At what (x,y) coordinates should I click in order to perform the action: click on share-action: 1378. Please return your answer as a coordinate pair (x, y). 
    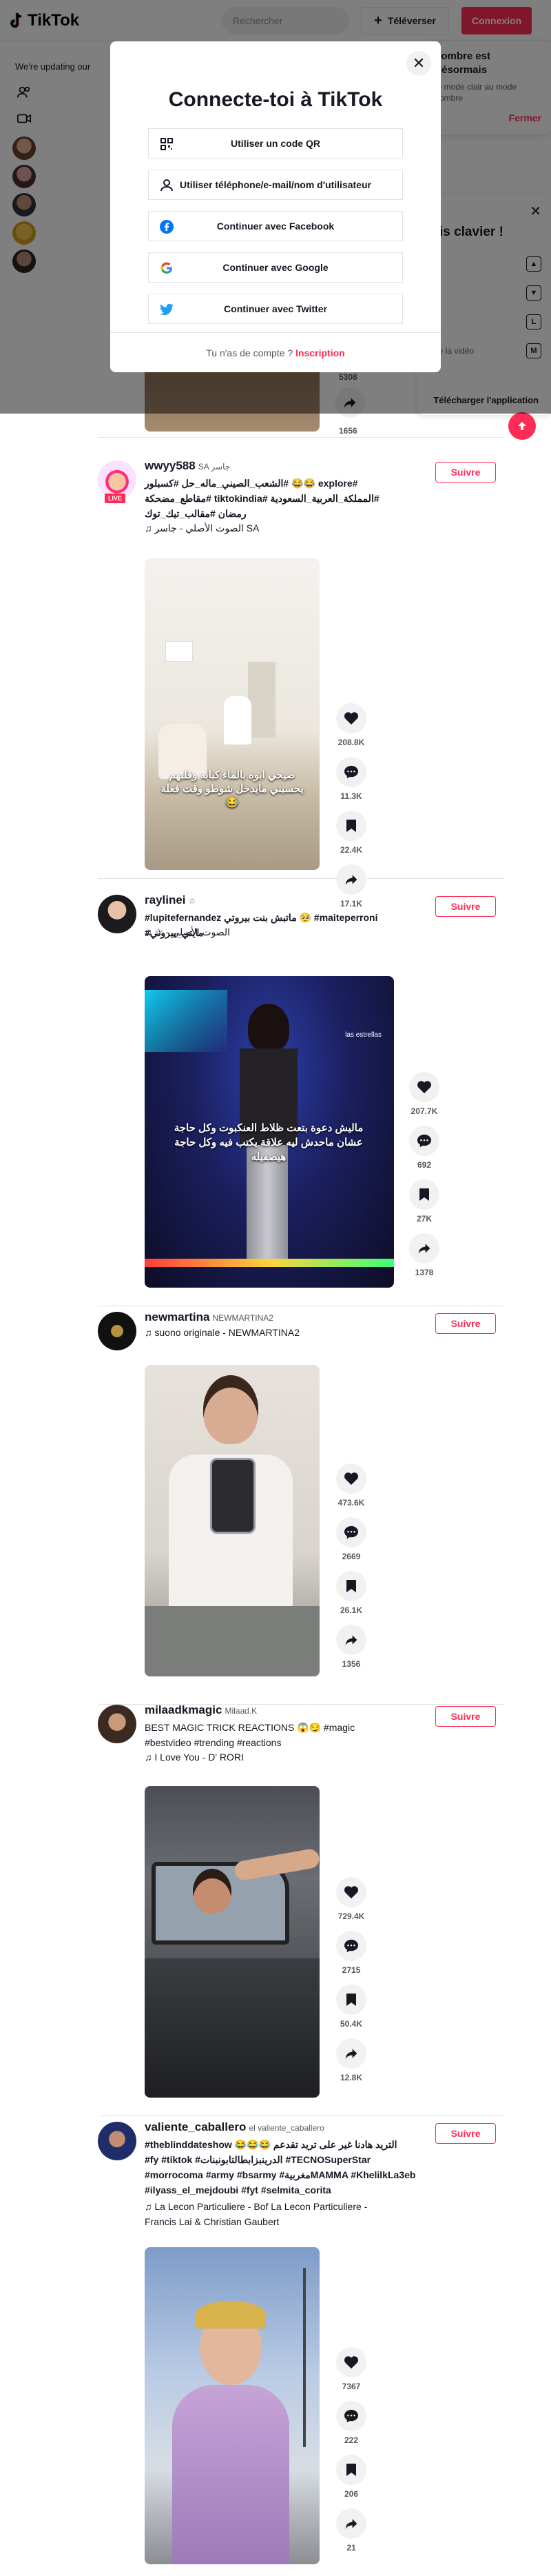
    Looking at the image, I should click on (424, 1260).